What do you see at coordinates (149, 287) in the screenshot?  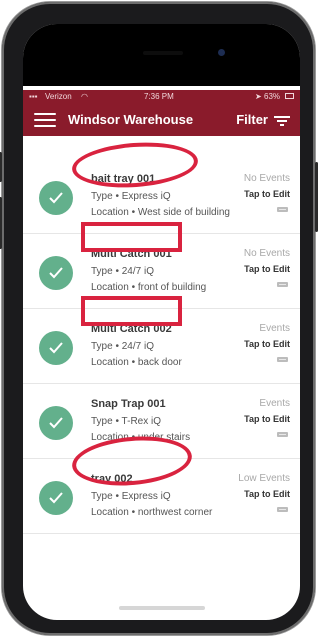 I see `device-location: Location • front of building` at bounding box center [149, 287].